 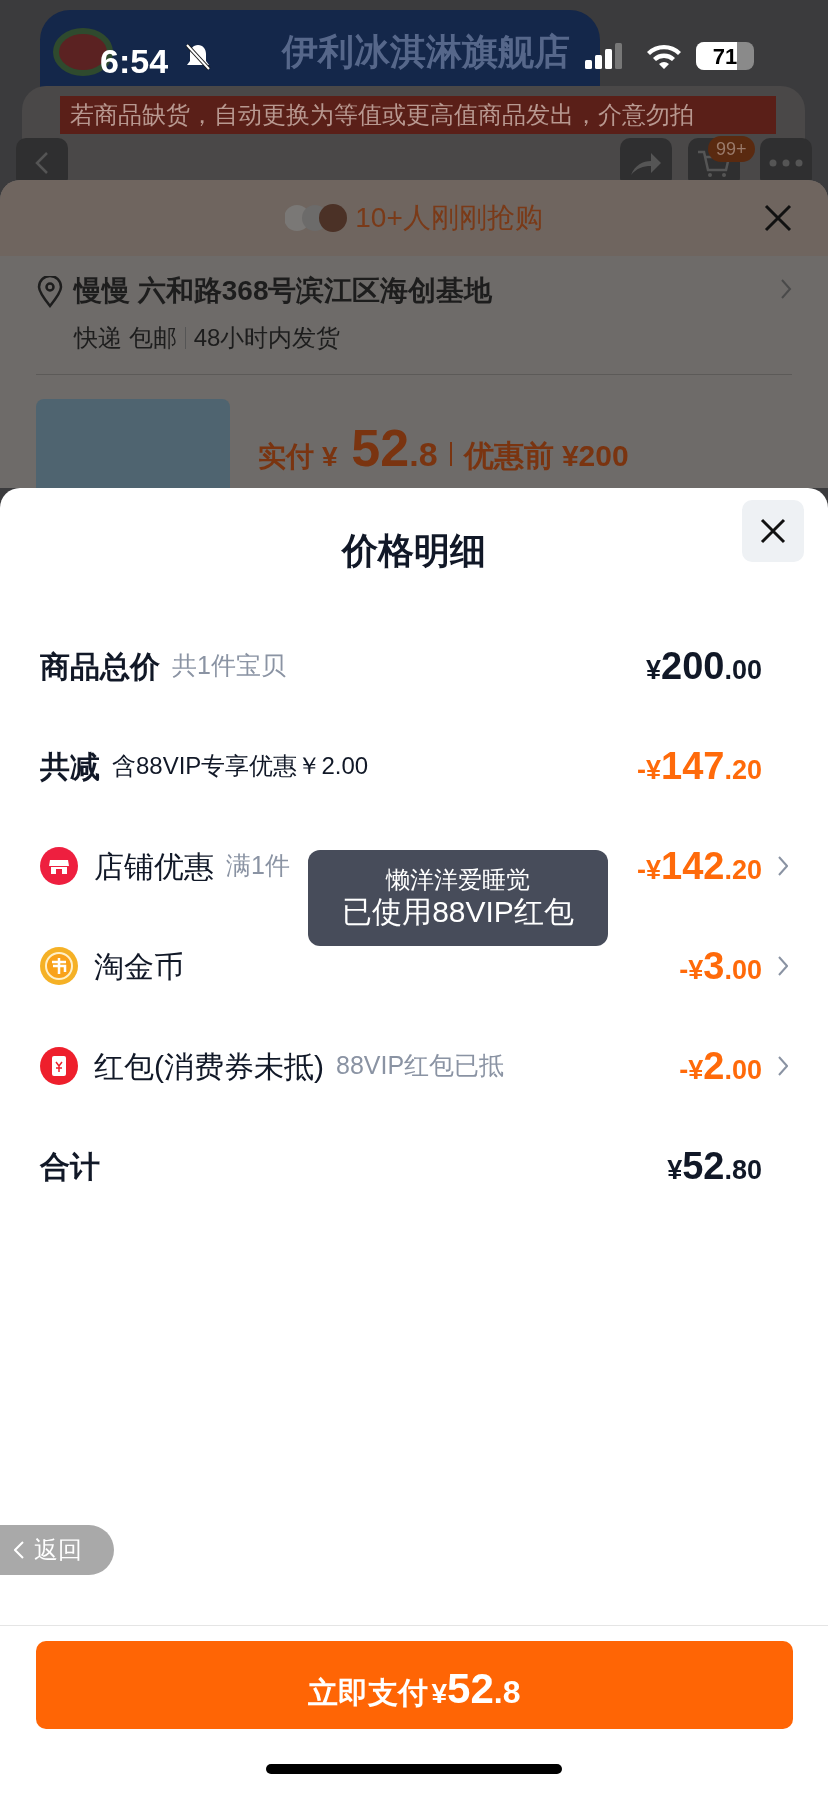 I want to click on envelope-icon, so click(x=59, y=1066).